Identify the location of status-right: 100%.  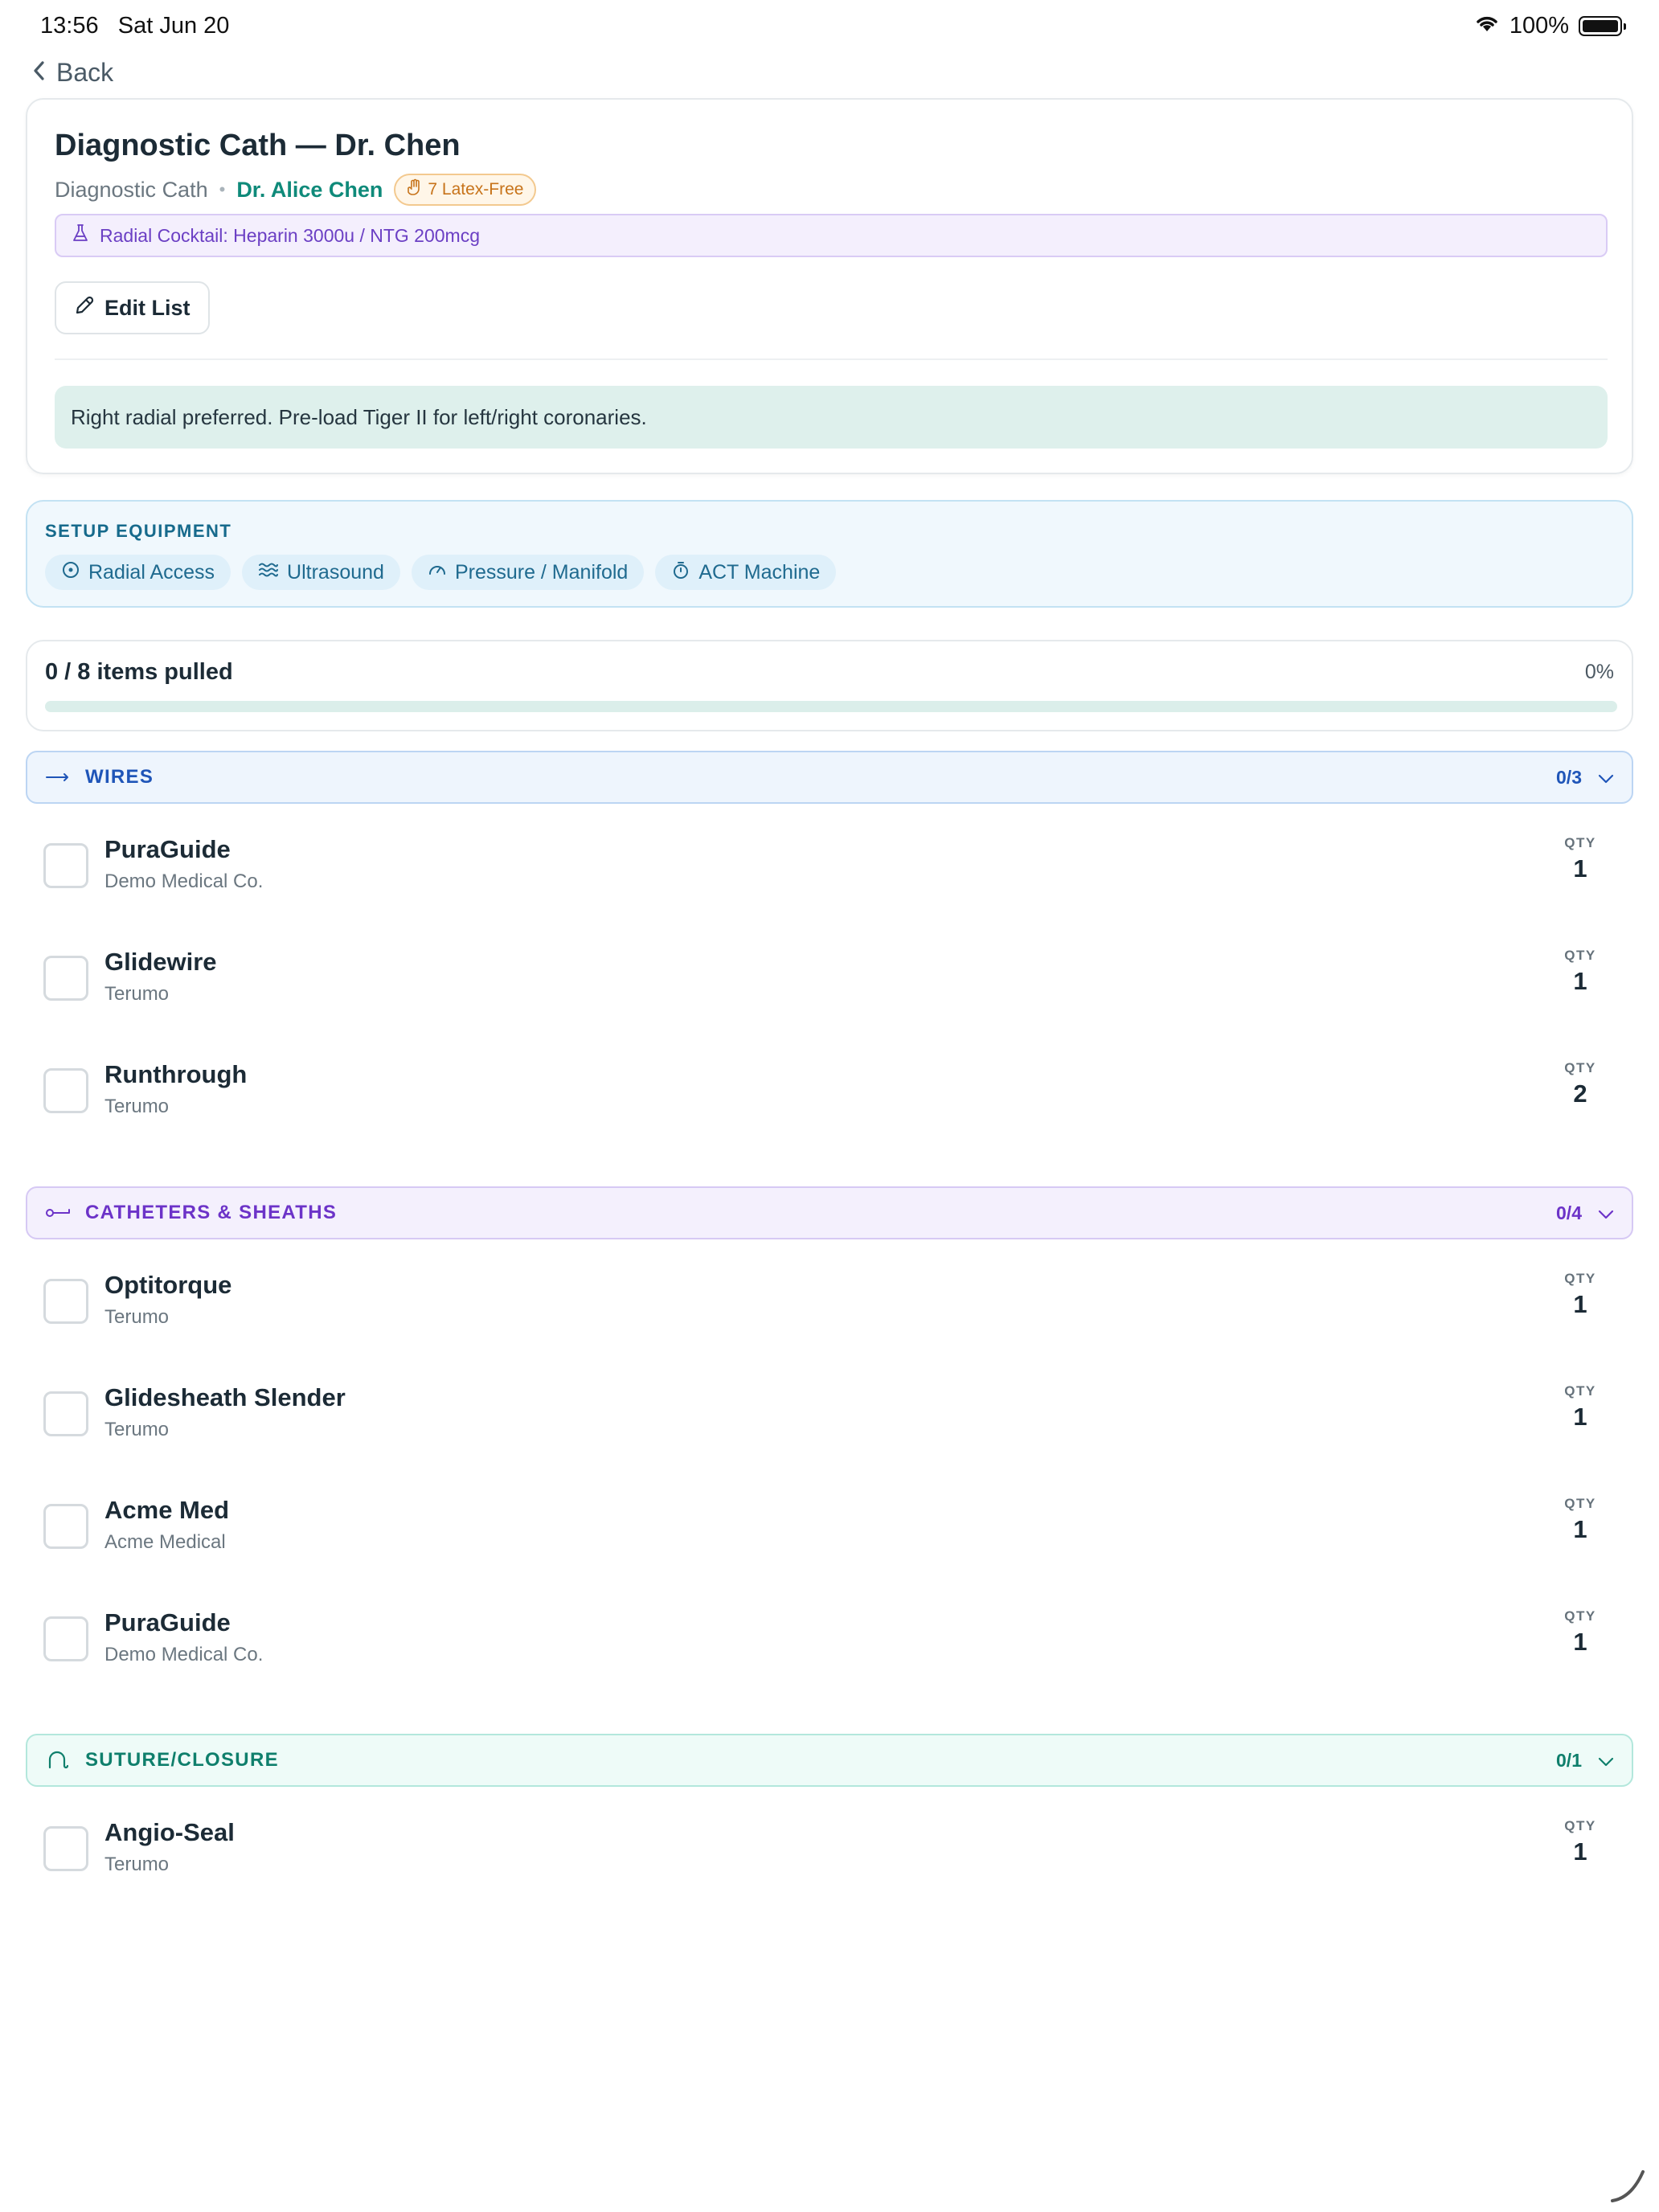
(1550, 26).